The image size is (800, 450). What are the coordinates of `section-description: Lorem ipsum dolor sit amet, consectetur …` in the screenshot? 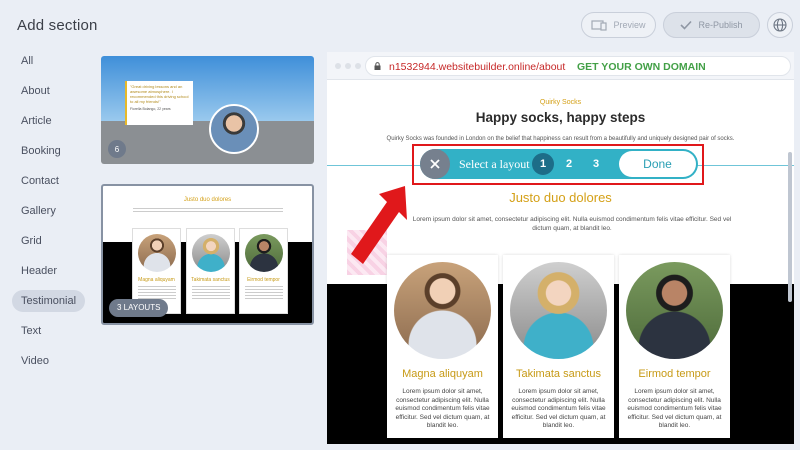 It's located at (572, 224).